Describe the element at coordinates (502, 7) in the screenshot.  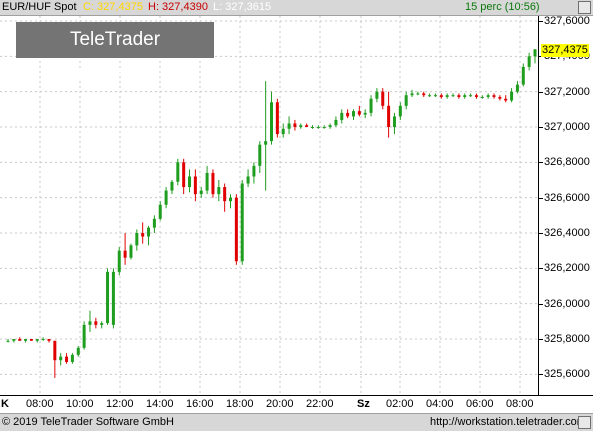
I see `interval-label: 15 perc (10:56)` at that location.